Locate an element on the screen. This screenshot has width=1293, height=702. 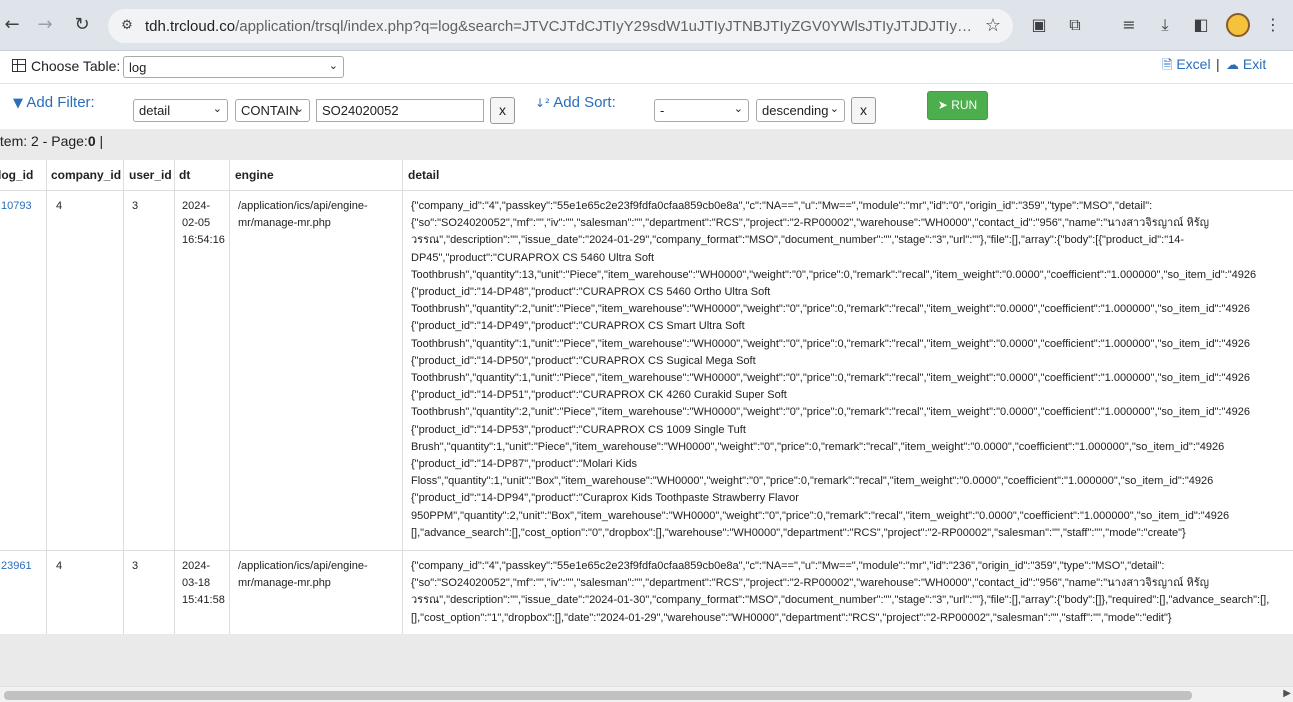
header-log-id: log_id is located at coordinates (16, 175).